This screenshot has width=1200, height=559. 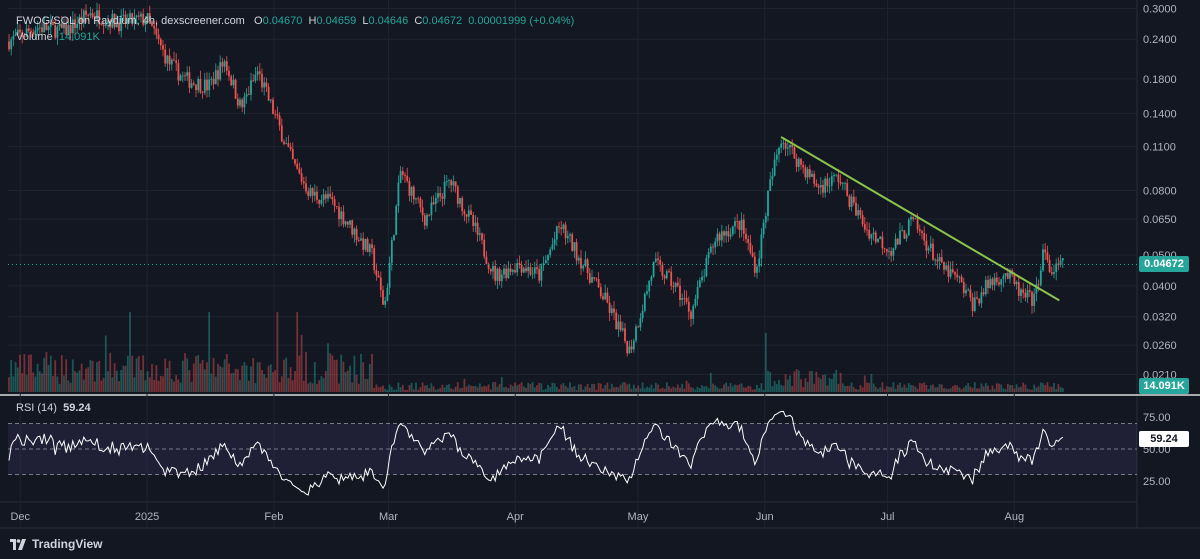 What do you see at coordinates (1160, 114) in the screenshot?
I see `price-axis-label: 0.1400` at bounding box center [1160, 114].